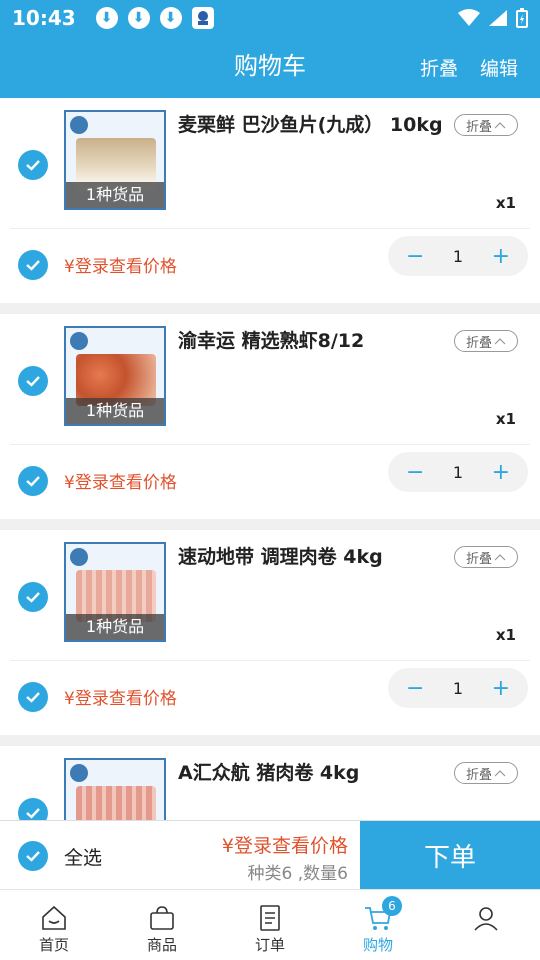 The image size is (540, 960). I want to click on product-photo, so click(116, 803).